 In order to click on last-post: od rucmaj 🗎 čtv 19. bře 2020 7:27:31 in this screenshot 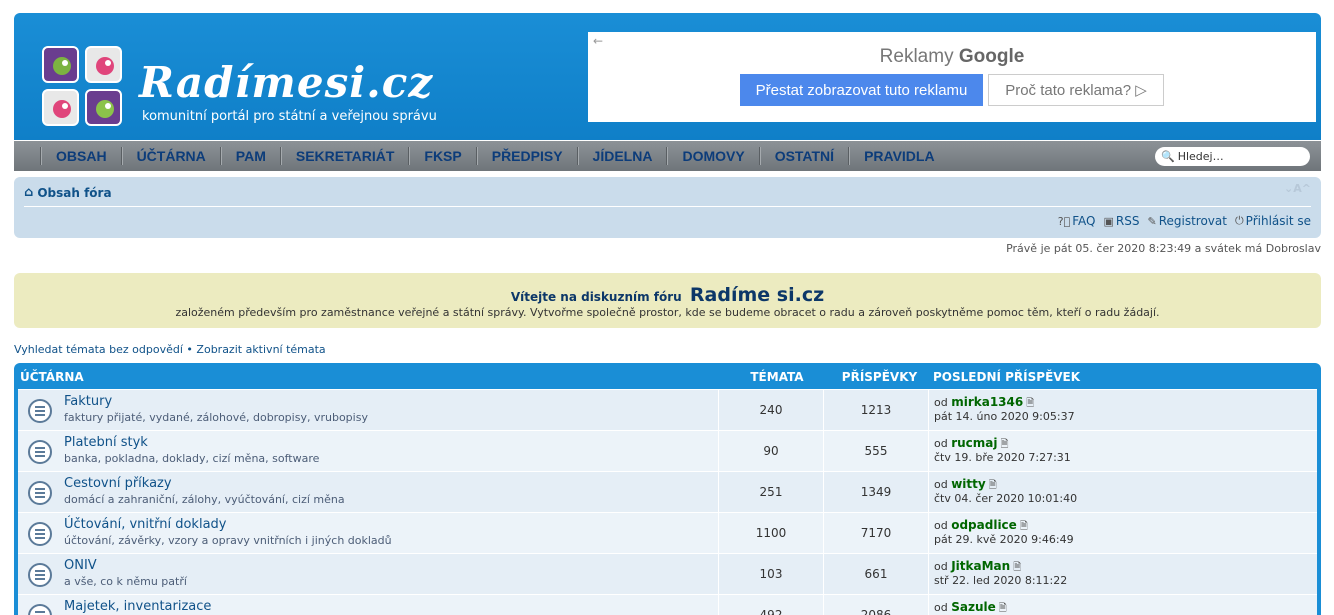, I will do `click(1122, 451)`.